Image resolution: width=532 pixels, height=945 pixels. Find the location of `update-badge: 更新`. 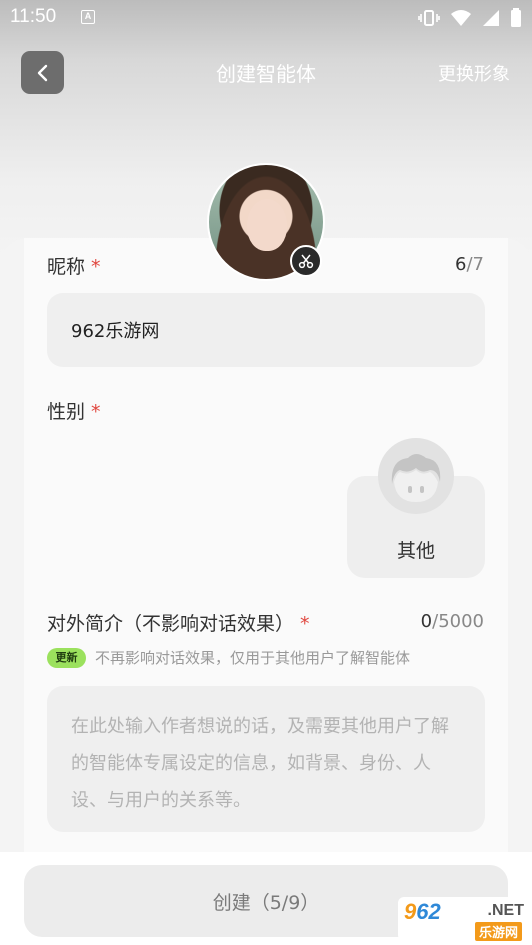

update-badge: 更新 is located at coordinates (66, 658).